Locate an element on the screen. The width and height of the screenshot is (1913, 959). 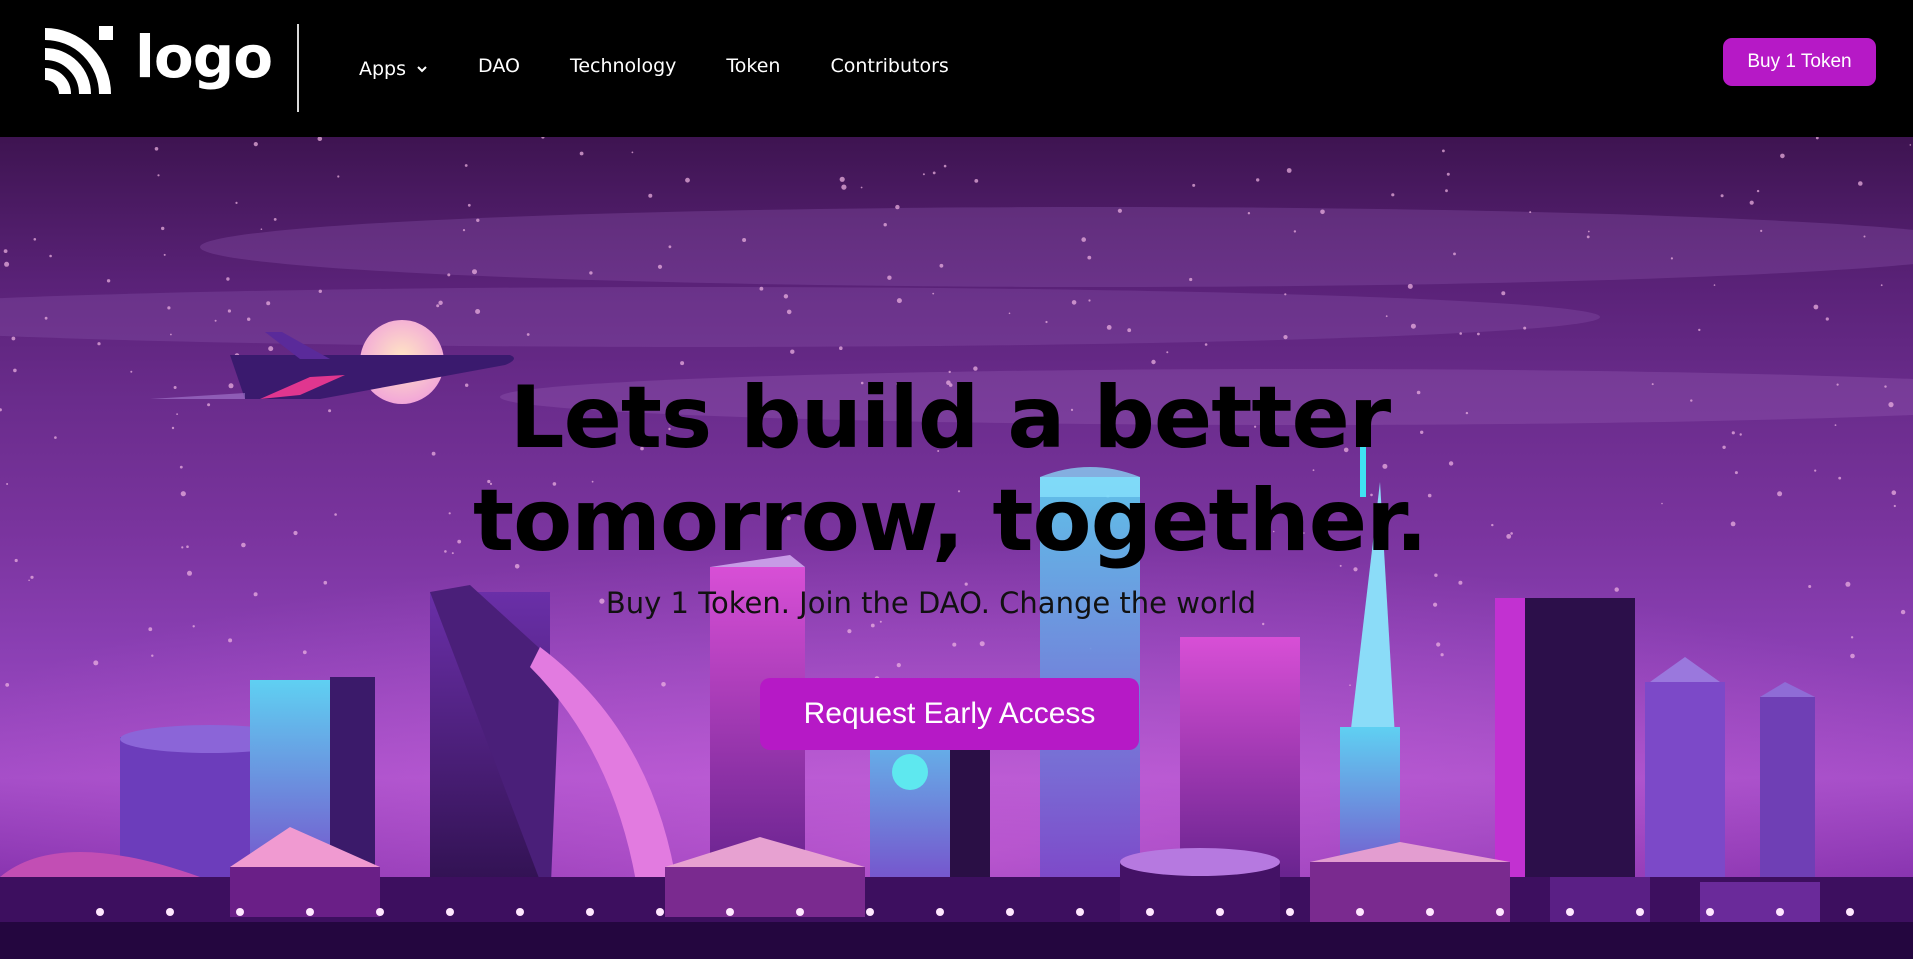
nav-item-technology: Technology is located at coordinates (623, 66).